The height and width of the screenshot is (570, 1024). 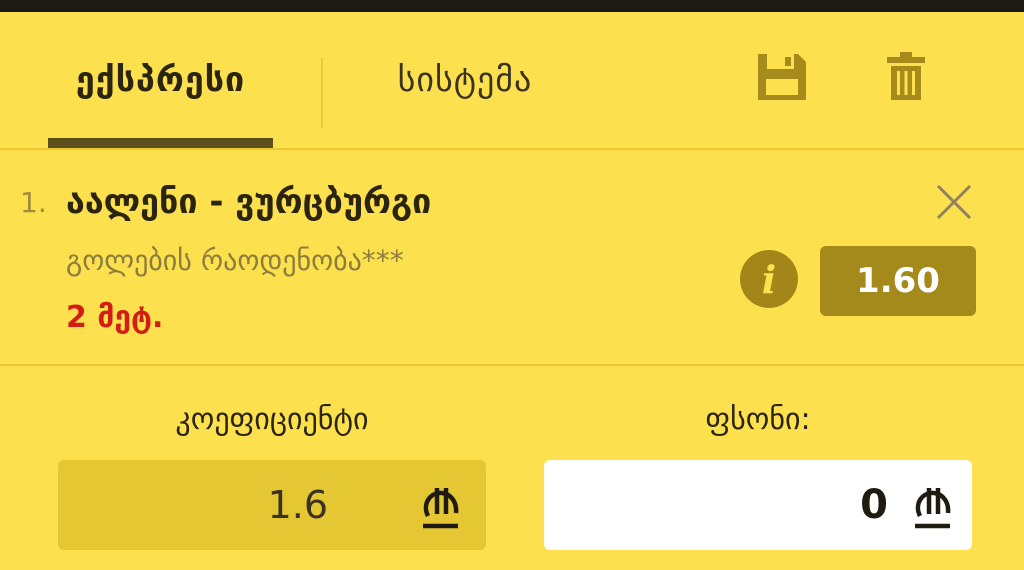 I want to click on stake-label: ფსონი:, so click(x=758, y=419).